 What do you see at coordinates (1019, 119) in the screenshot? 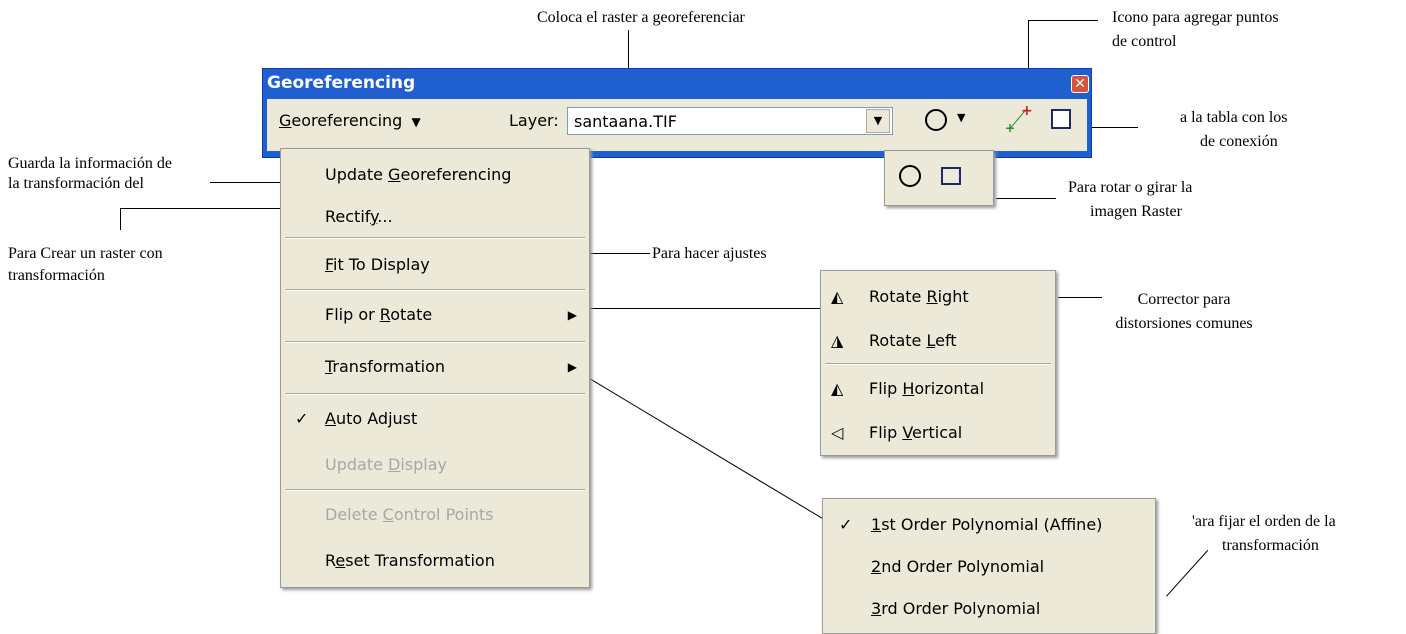
I see `add-control-points-icon: + +` at bounding box center [1019, 119].